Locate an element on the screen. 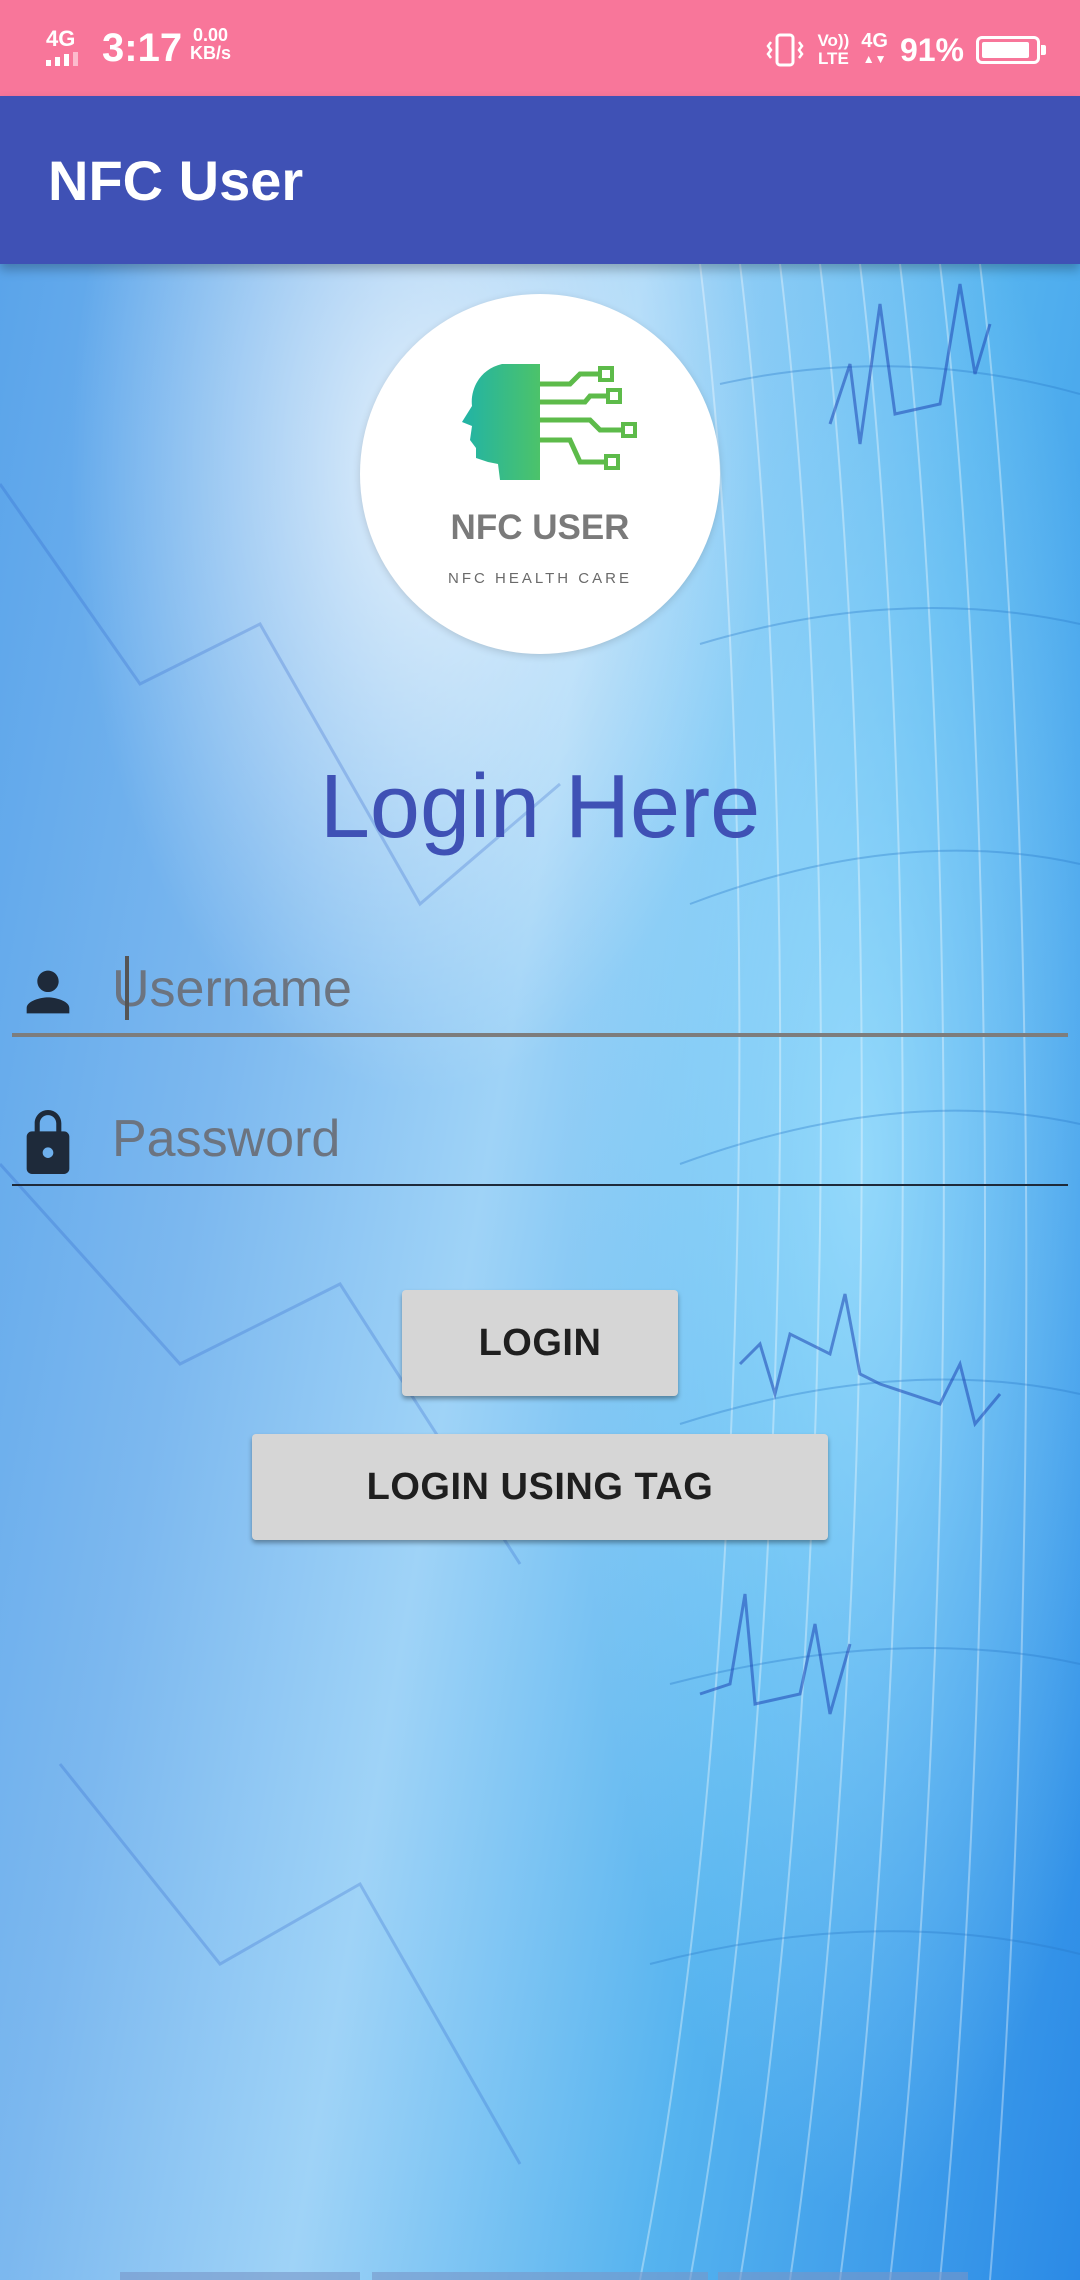 This screenshot has height=2280, width=1080. password-field is located at coordinates (540, 1145).